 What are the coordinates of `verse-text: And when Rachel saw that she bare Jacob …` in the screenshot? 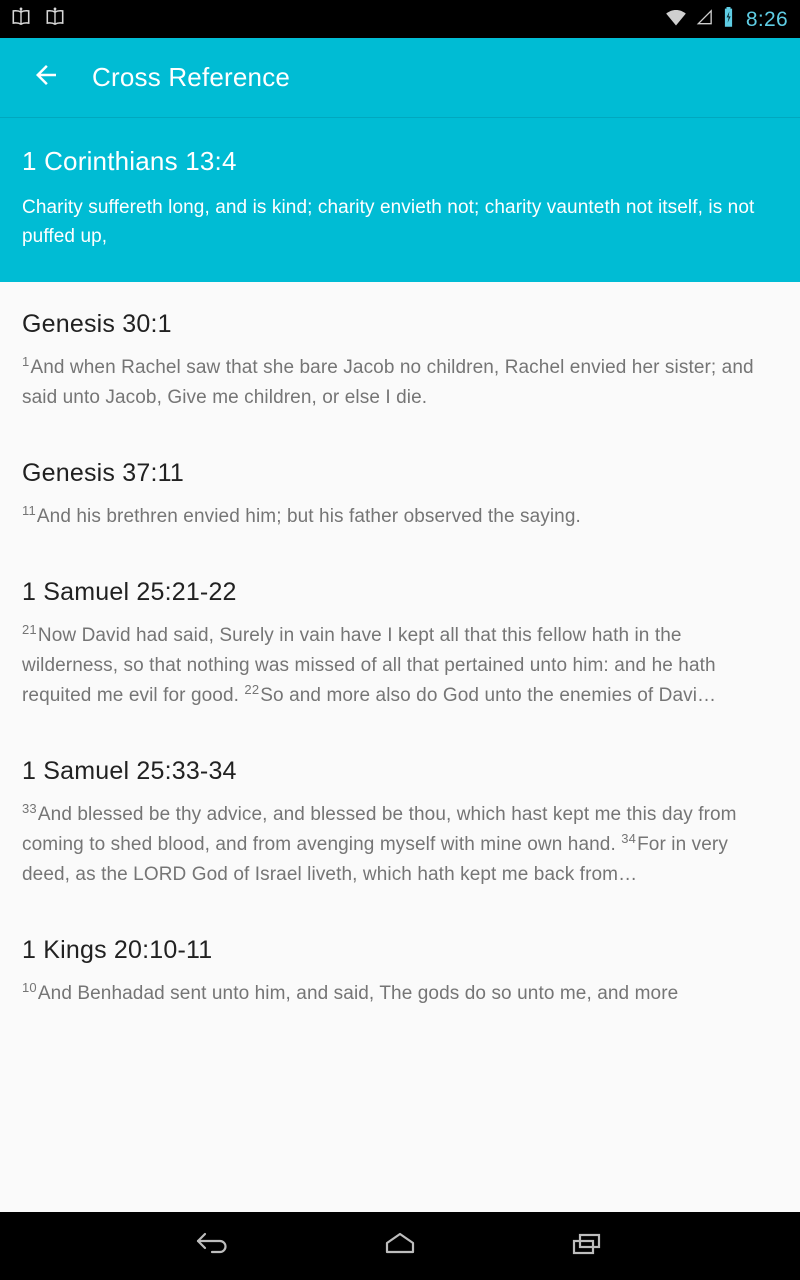 It's located at (388, 382).